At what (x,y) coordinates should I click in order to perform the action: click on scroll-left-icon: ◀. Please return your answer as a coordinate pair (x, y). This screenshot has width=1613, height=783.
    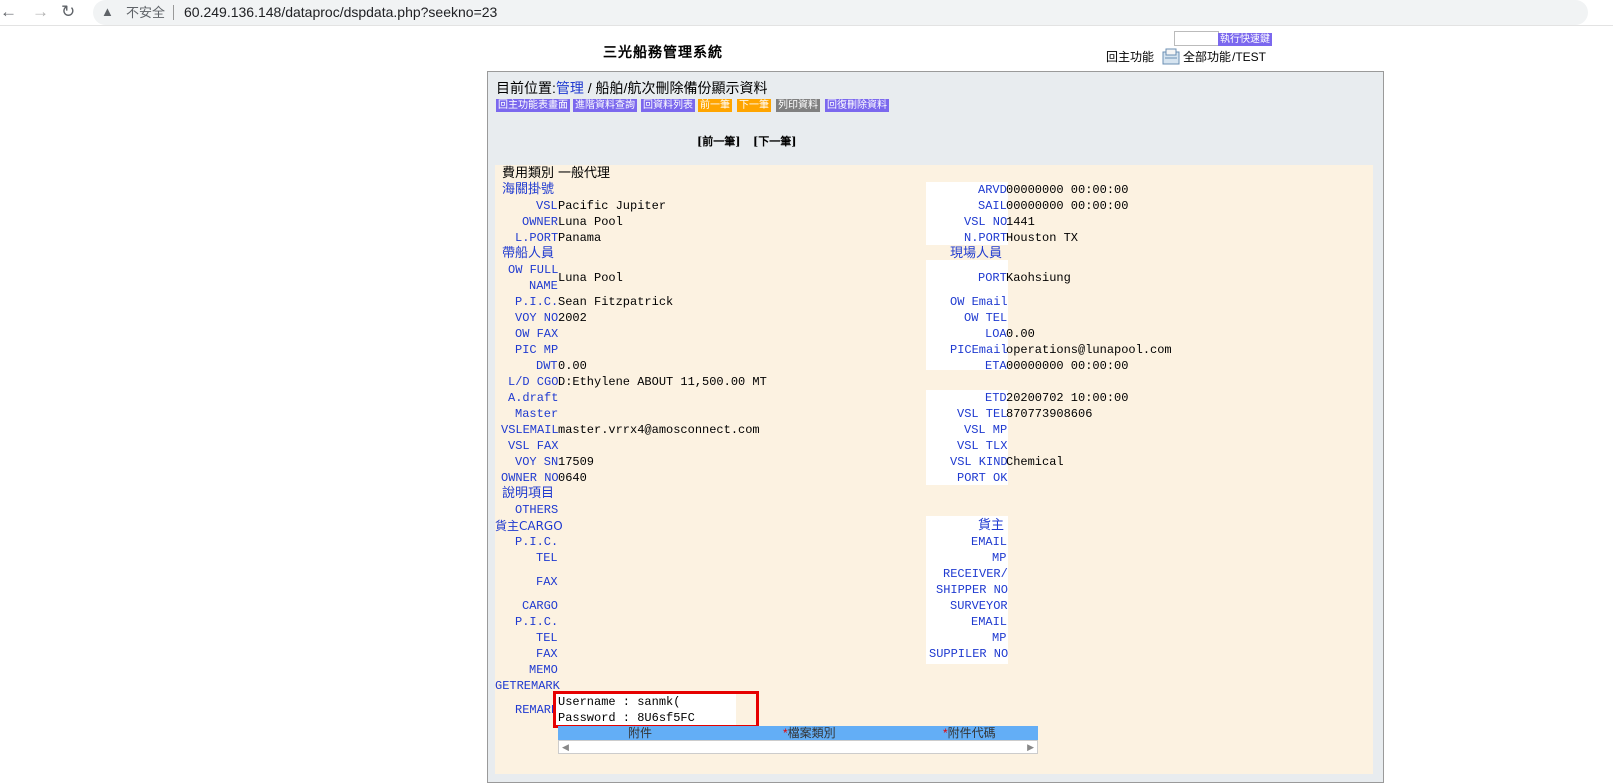
    Looking at the image, I should click on (565, 747).